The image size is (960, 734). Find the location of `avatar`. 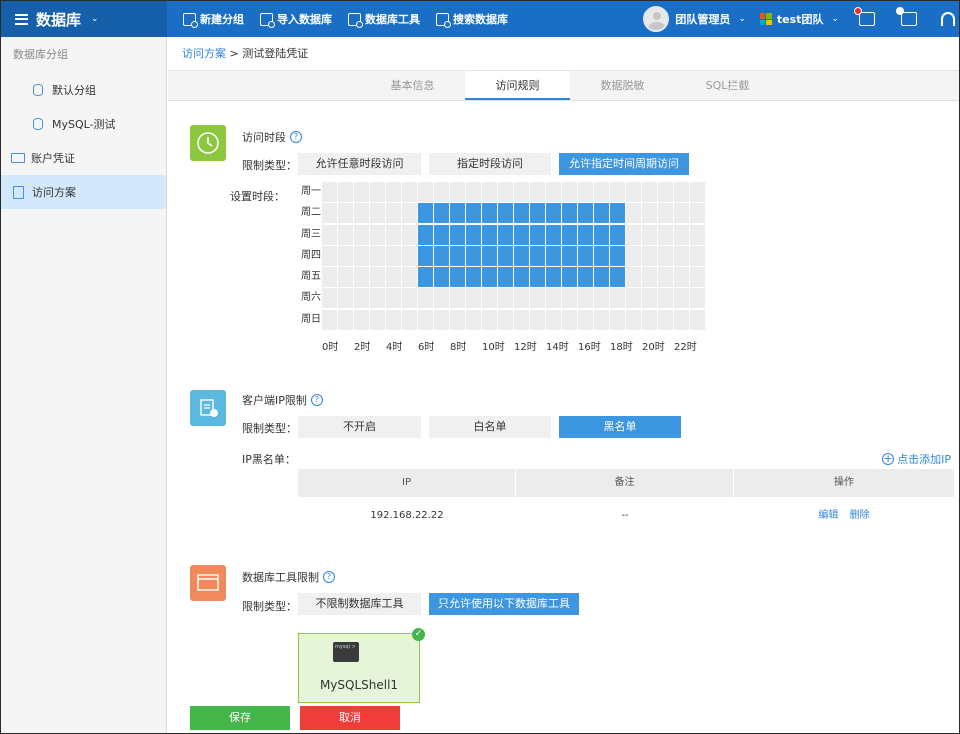

avatar is located at coordinates (656, 19).